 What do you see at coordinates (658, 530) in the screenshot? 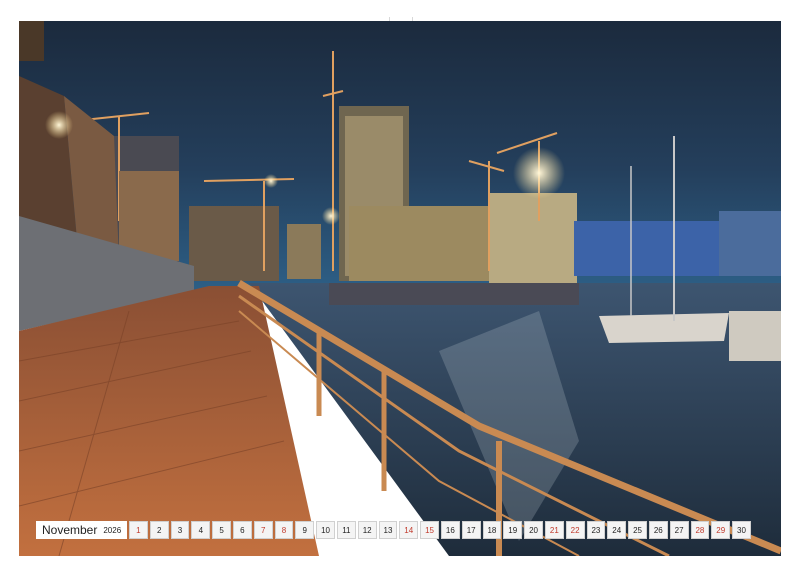
I see `day-cell: 26` at bounding box center [658, 530].